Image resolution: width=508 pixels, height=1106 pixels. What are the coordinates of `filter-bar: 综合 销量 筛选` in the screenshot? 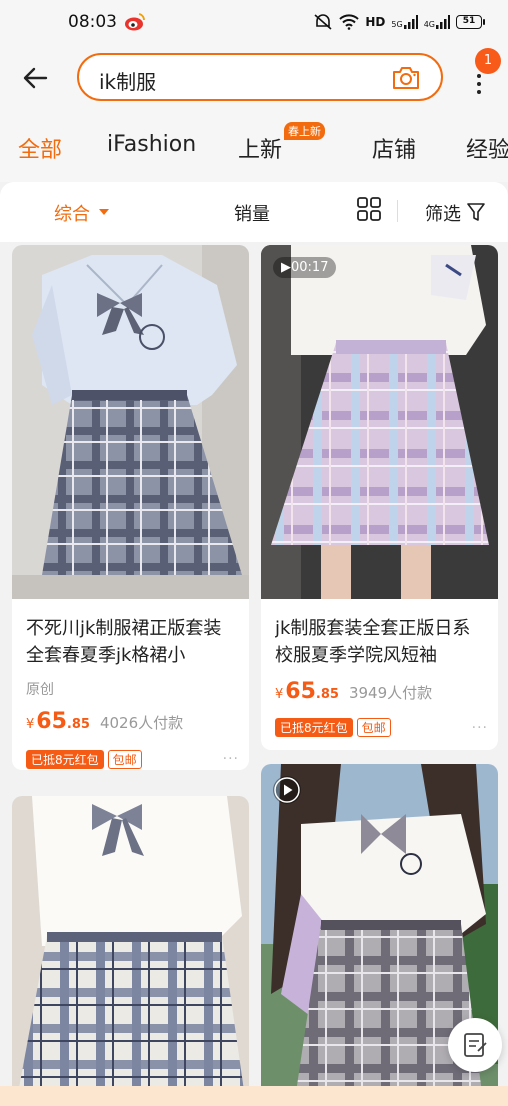 It's located at (254, 212).